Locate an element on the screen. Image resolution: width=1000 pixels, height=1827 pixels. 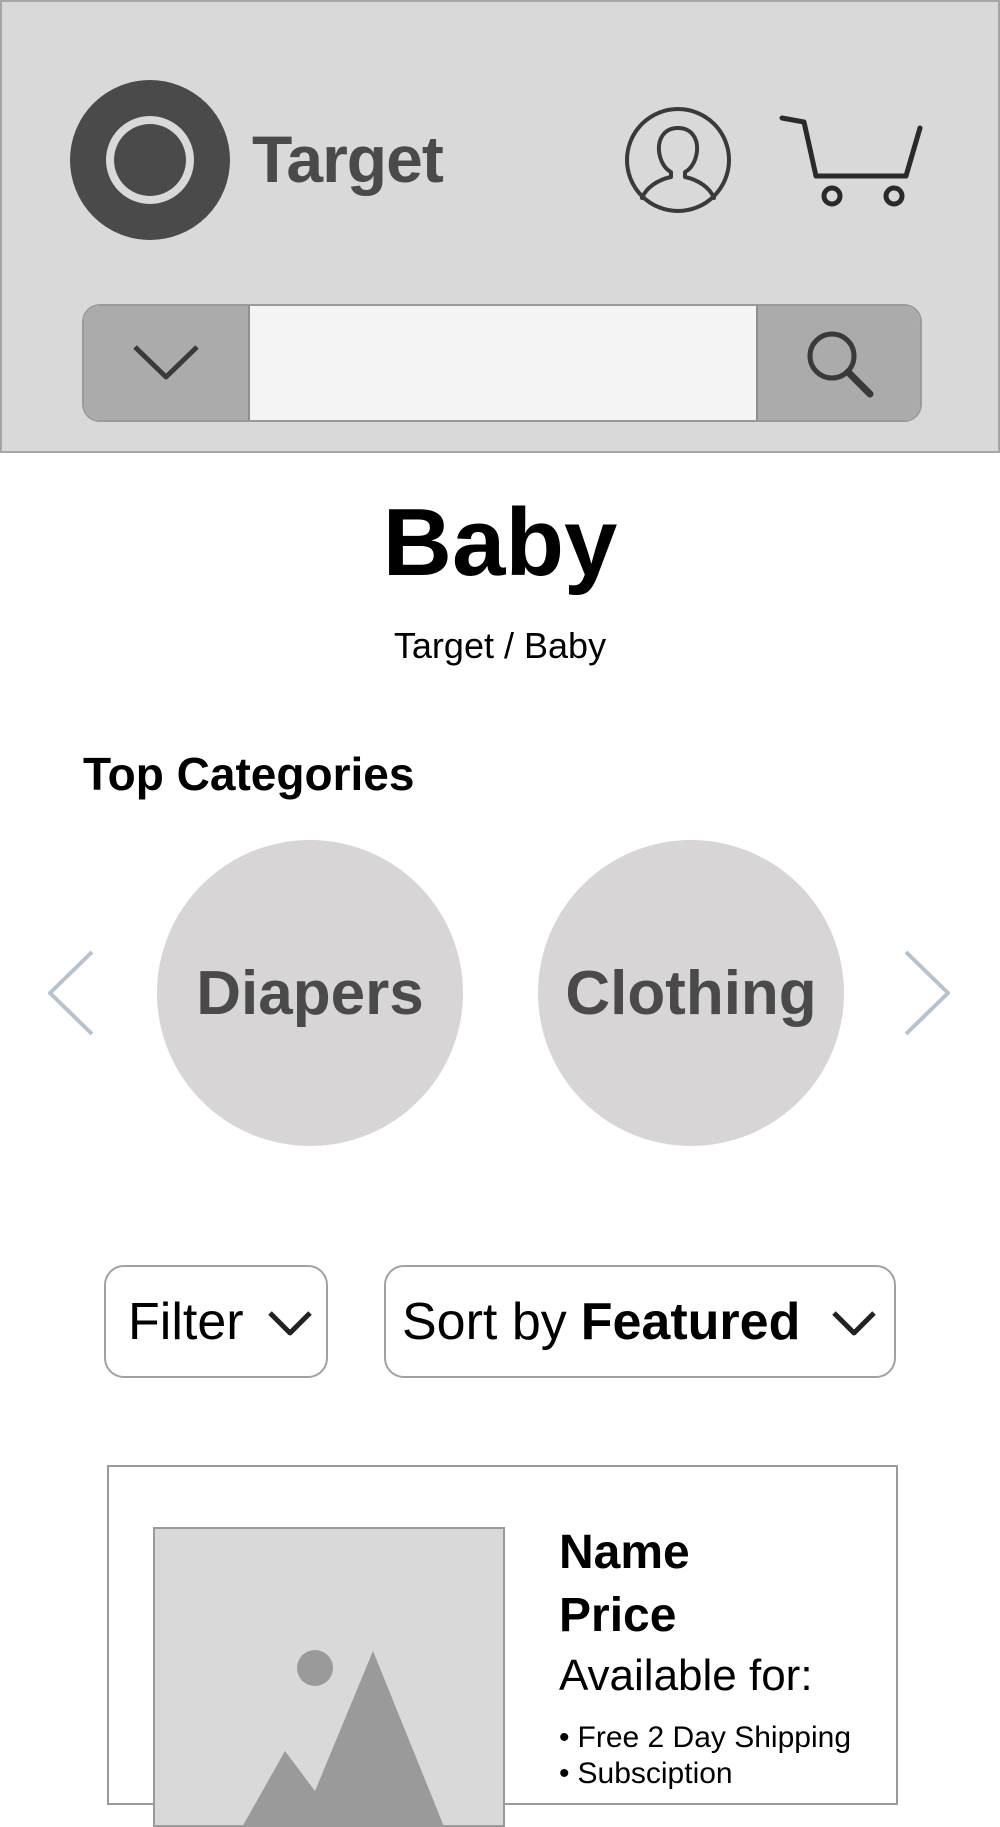
benefit-item-subscription: • Subsciption is located at coordinates (646, 1774).